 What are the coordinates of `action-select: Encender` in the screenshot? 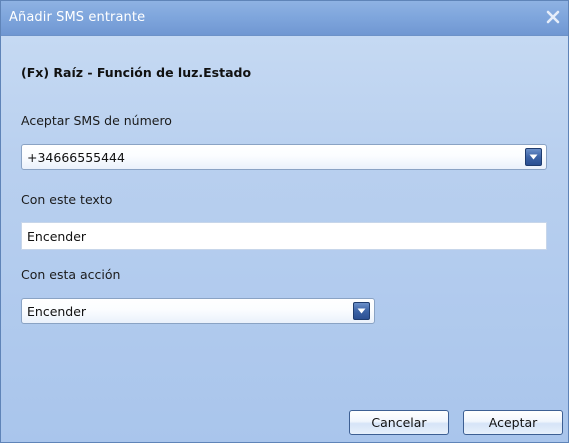 It's located at (198, 311).